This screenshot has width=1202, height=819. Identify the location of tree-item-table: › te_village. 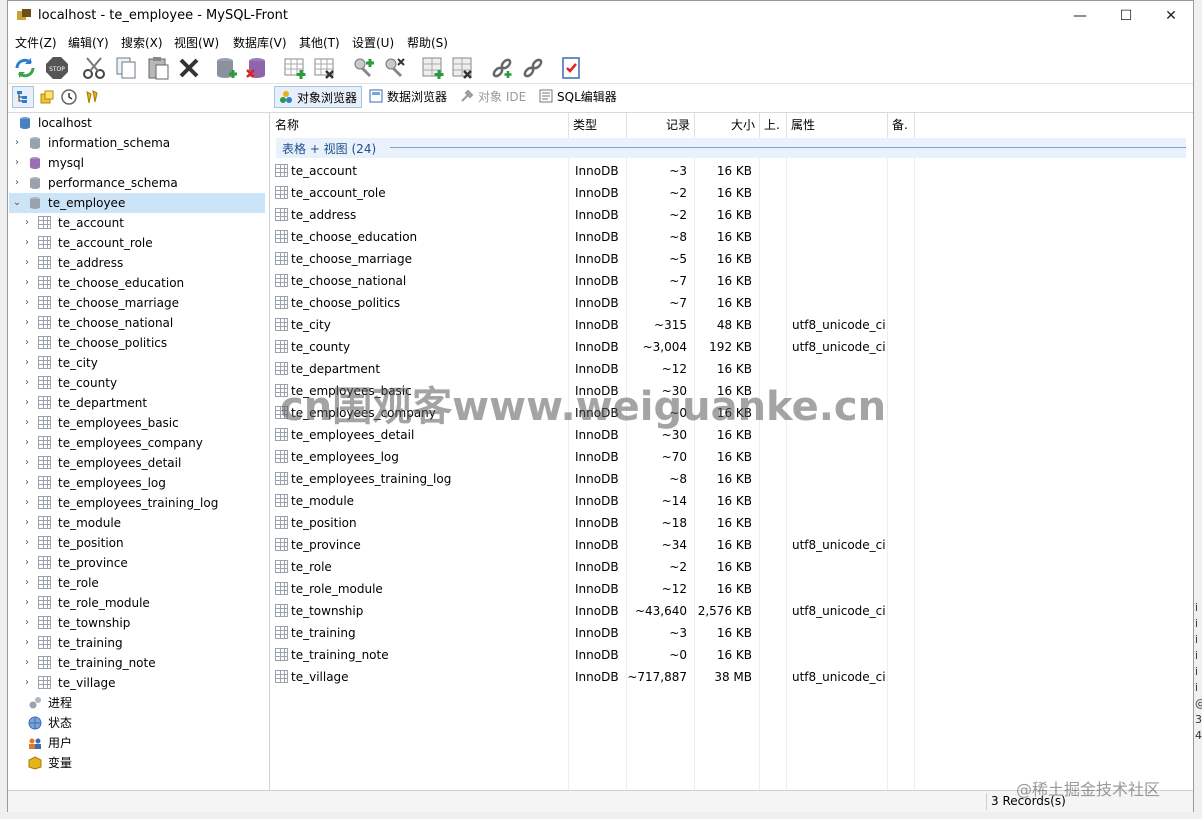
(138, 683).